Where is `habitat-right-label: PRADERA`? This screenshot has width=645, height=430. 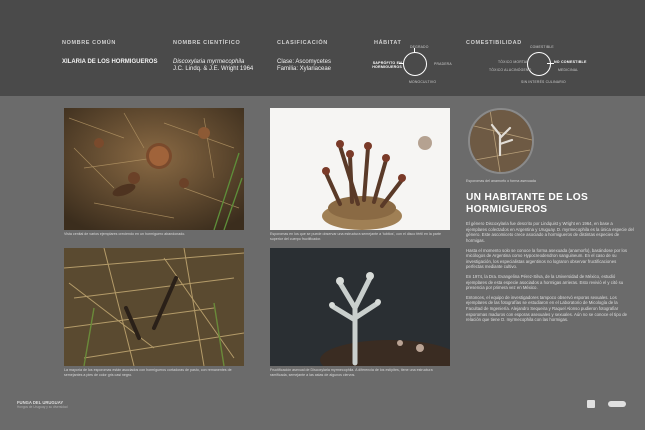
habitat-right-label: PRADERA is located at coordinates (443, 64).